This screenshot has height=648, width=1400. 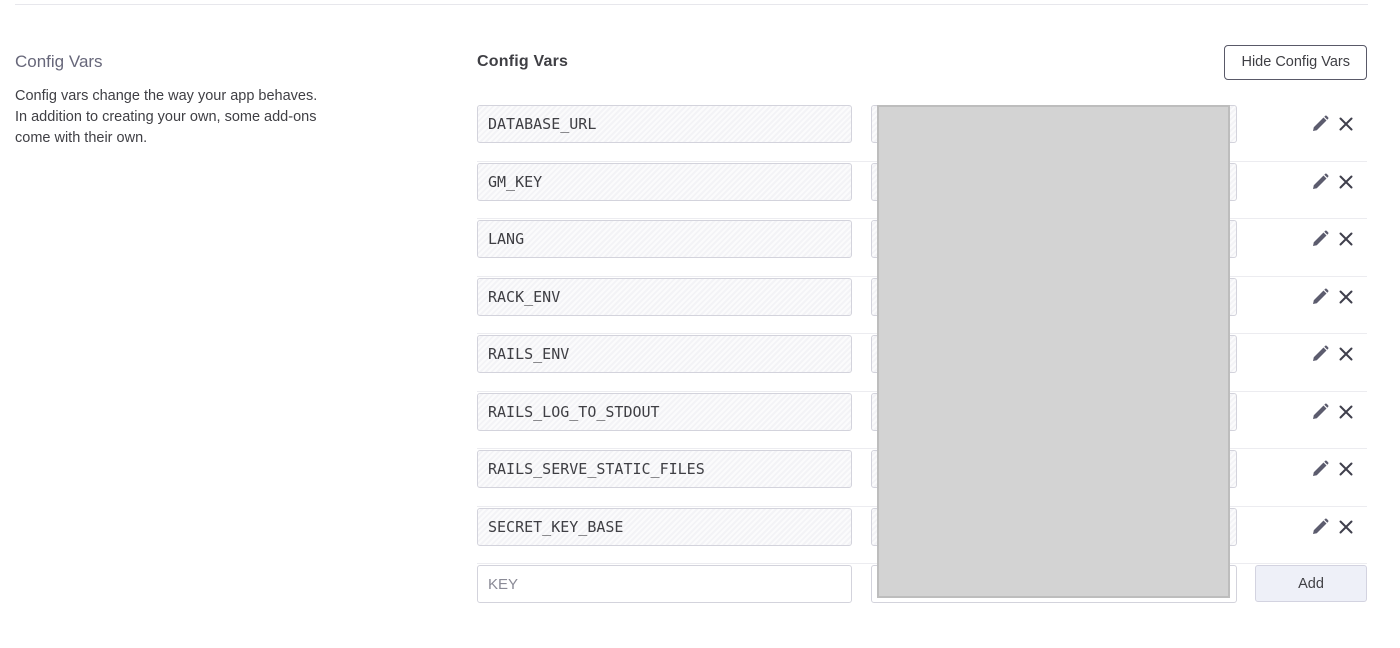 What do you see at coordinates (1295, 62) in the screenshot?
I see `hide-config-vars-button: Hide Config Vars` at bounding box center [1295, 62].